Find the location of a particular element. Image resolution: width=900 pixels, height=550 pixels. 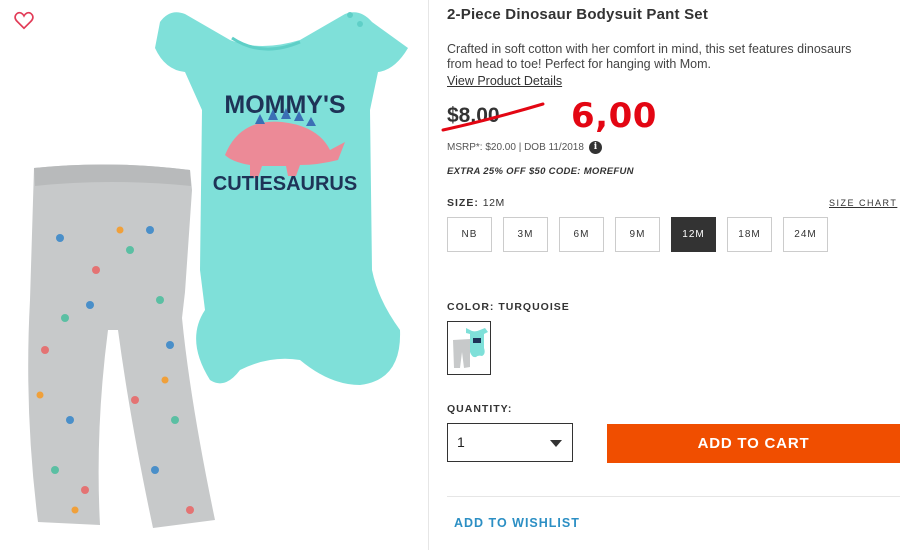

size-label: SIZE: 12M is located at coordinates (476, 203).